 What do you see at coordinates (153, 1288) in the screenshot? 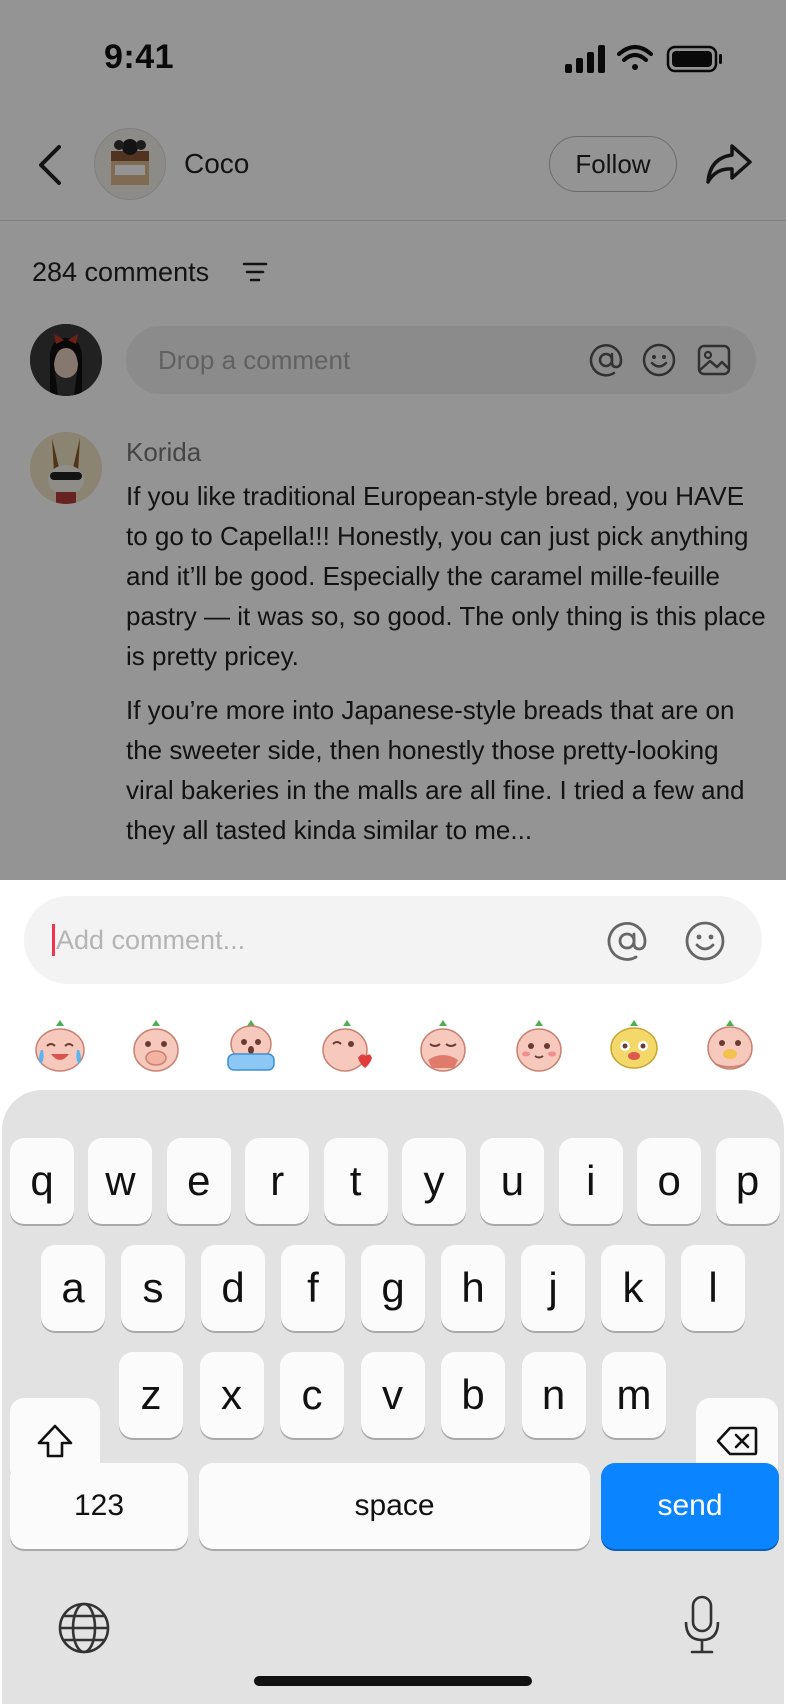
I see `key-s: s` at bounding box center [153, 1288].